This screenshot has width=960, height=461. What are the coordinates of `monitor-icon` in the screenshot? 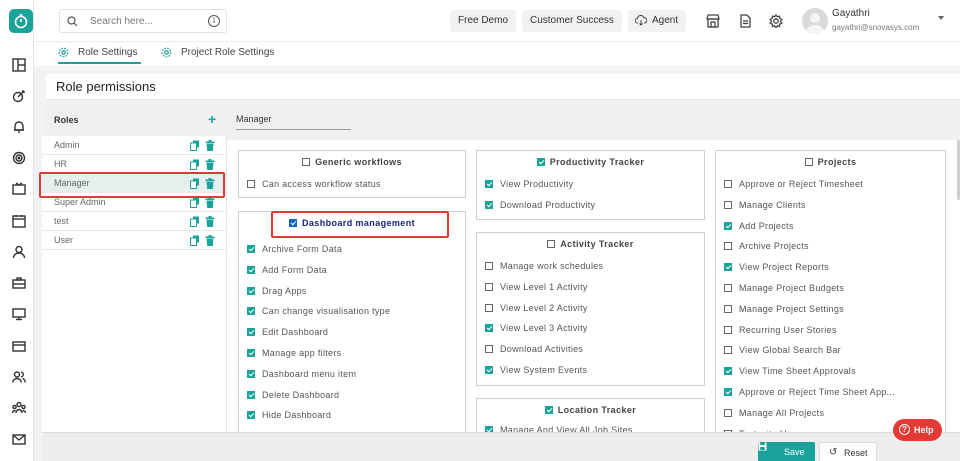 It's located at (19, 314).